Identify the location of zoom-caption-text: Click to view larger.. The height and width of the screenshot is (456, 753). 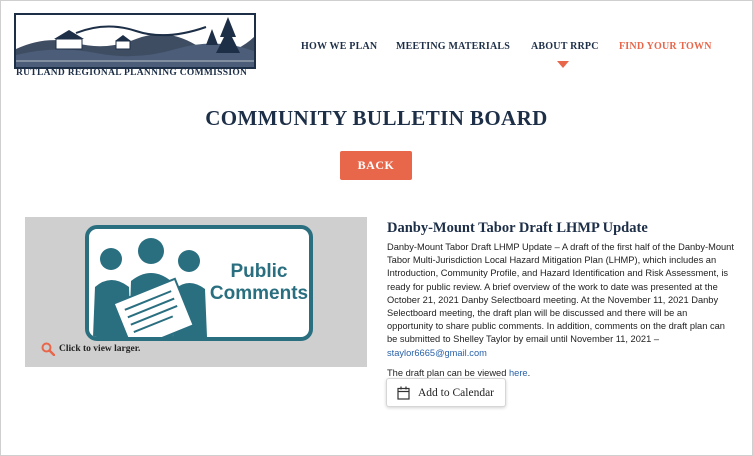
(100, 349).